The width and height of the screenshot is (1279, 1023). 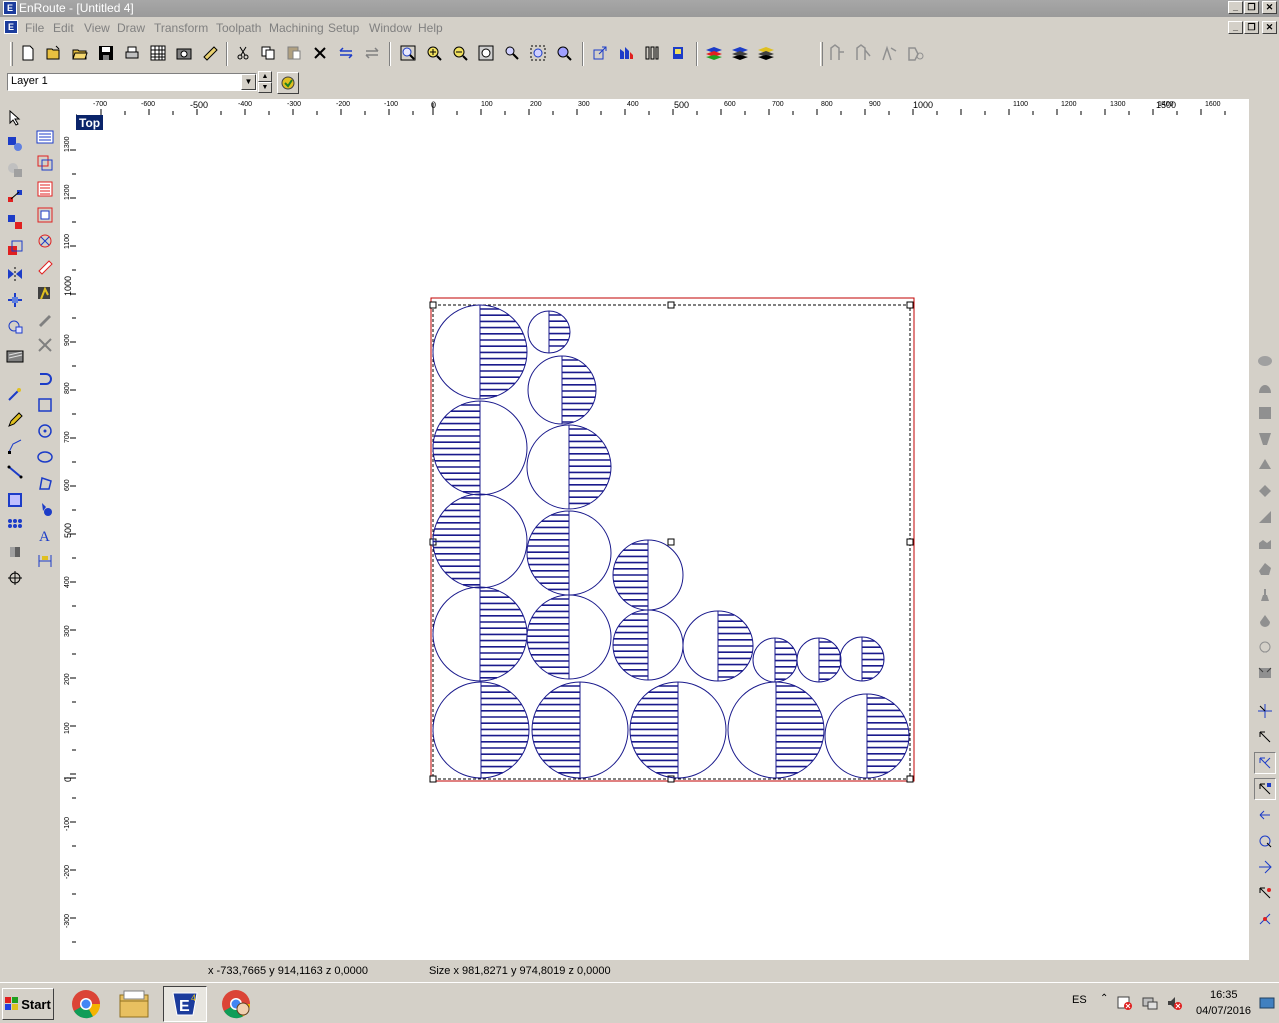 What do you see at coordinates (45, 405) in the screenshot?
I see `rect-tool-icon` at bounding box center [45, 405].